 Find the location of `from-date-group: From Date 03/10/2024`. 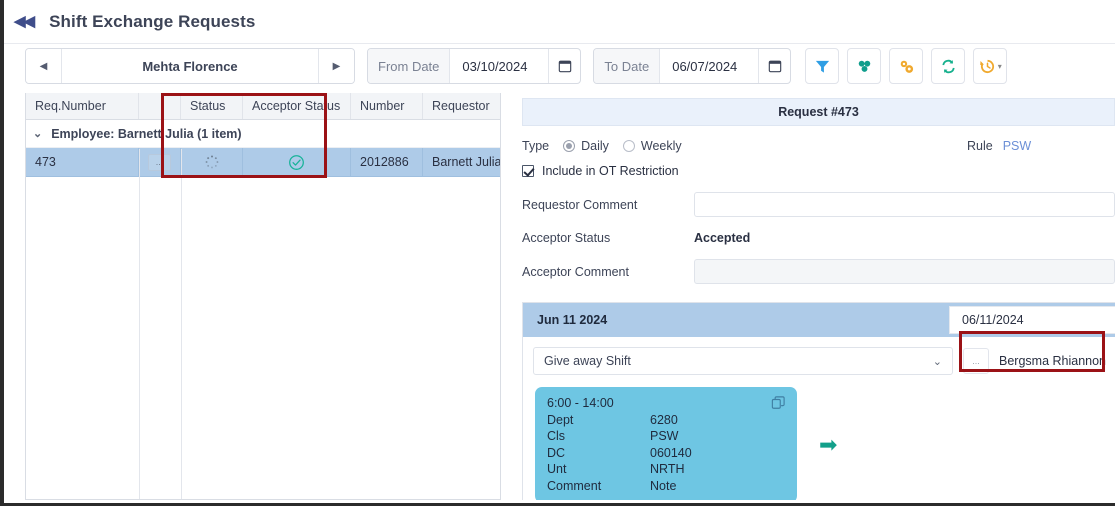

from-date-group: From Date 03/10/2024 is located at coordinates (474, 66).